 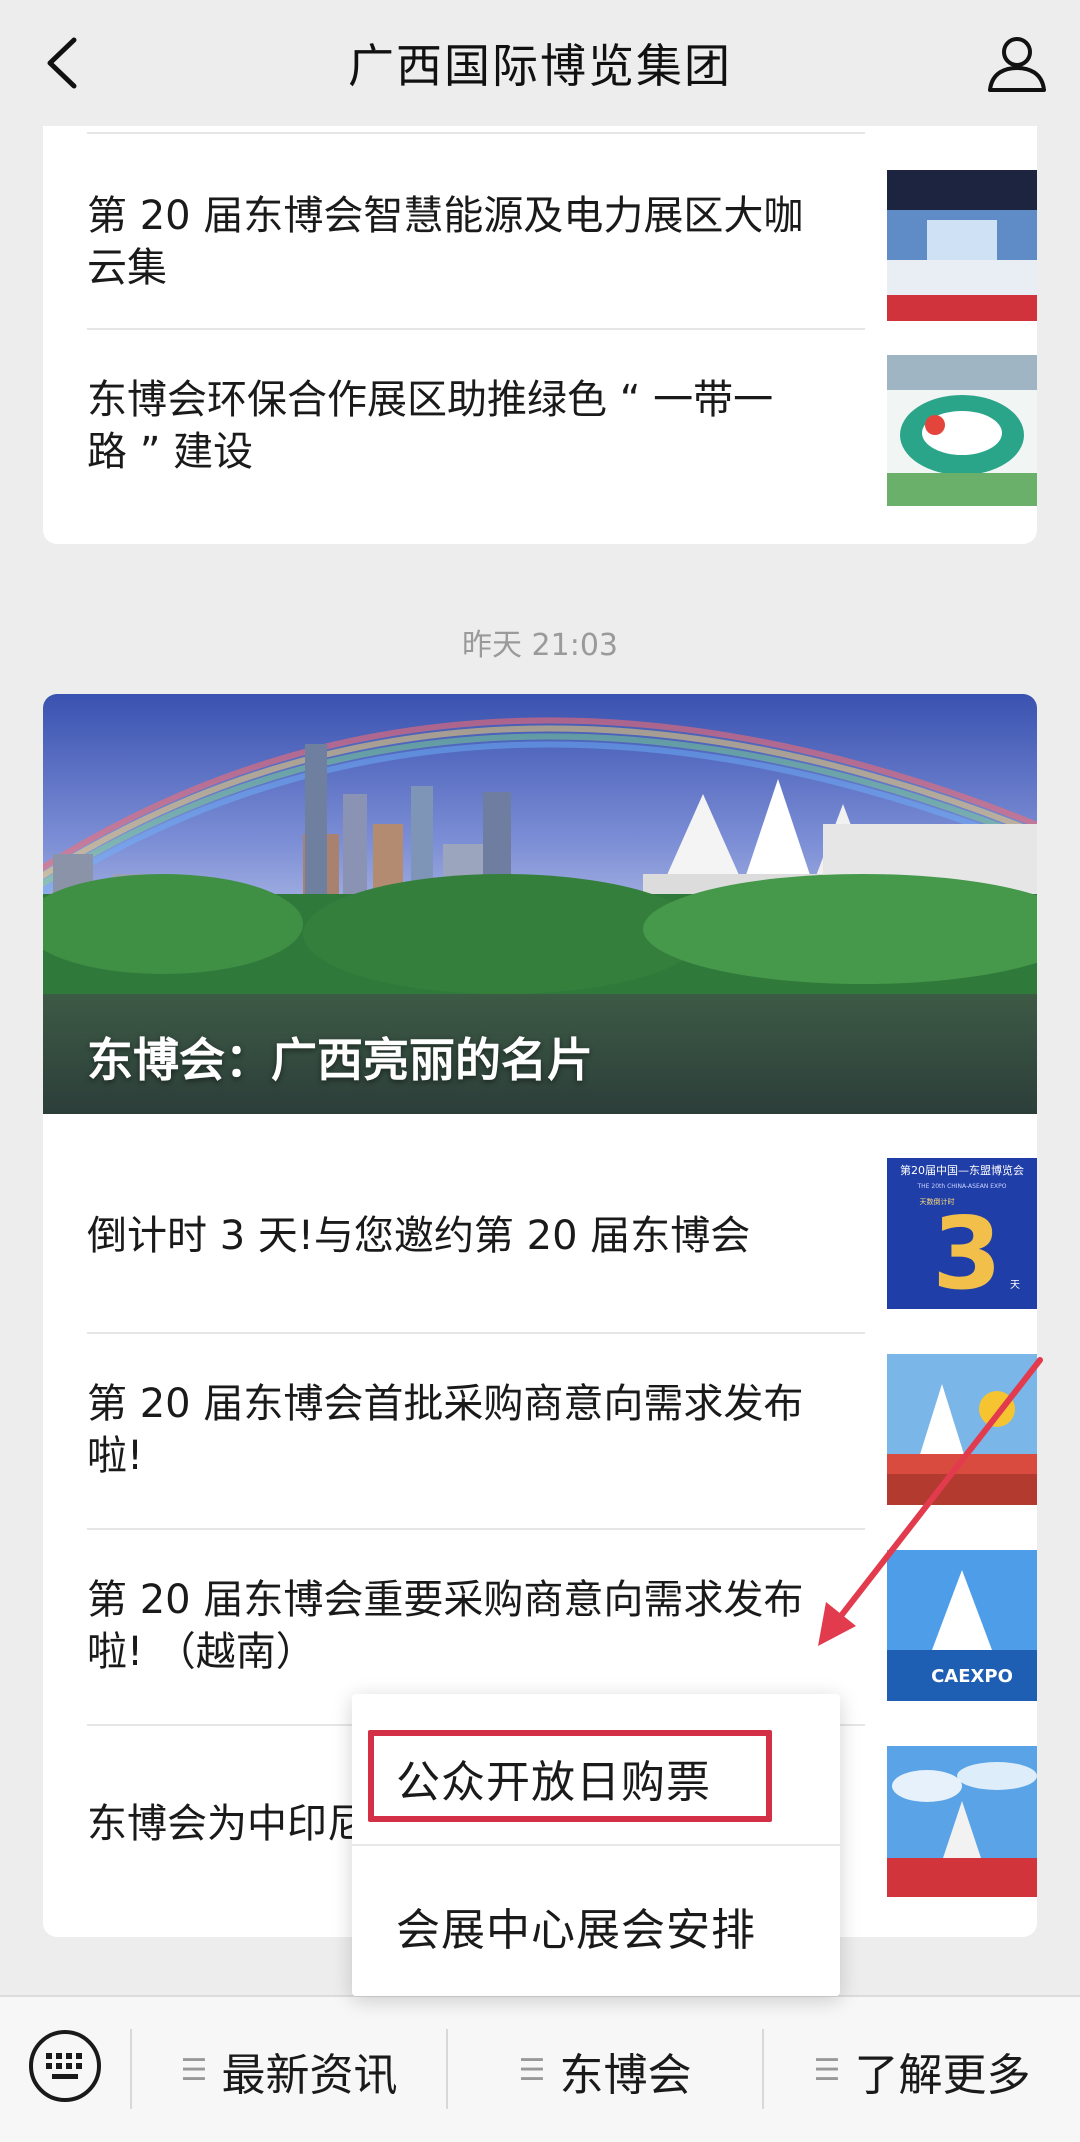 I want to click on back-button, so click(x=65, y=63).